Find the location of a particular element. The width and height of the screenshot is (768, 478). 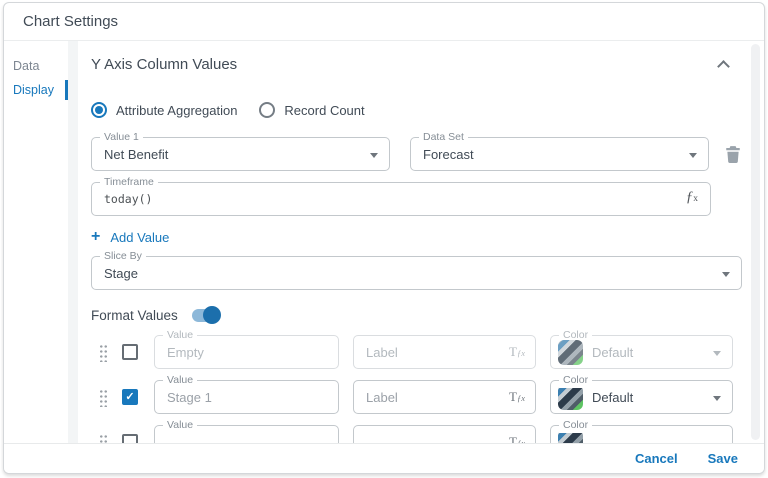

toggle-knob is located at coordinates (211, 315).